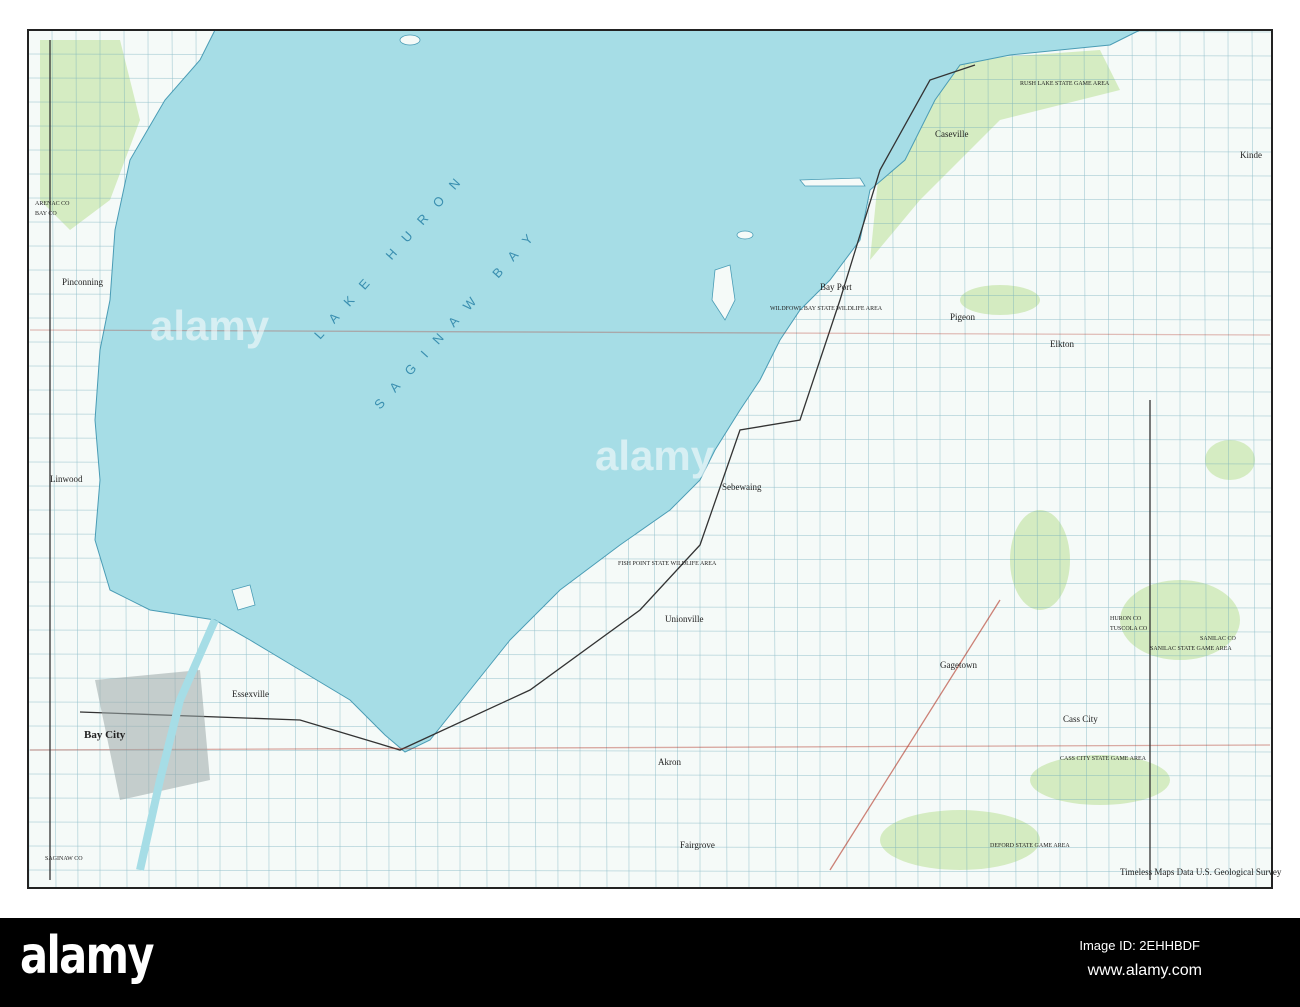 The height and width of the screenshot is (1007, 1300). Describe the element at coordinates (667, 564) in the screenshot. I see `area-fish-point: FISH POINT STATE WILDLIFE AREA` at that location.